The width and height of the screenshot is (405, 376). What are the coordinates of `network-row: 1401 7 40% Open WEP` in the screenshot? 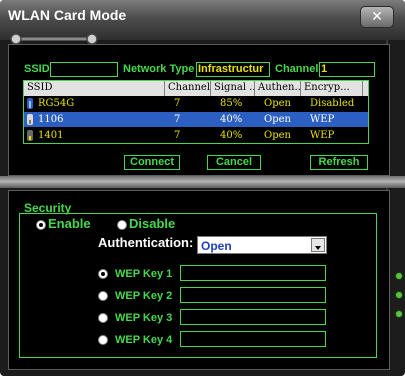 It's located at (196, 135).